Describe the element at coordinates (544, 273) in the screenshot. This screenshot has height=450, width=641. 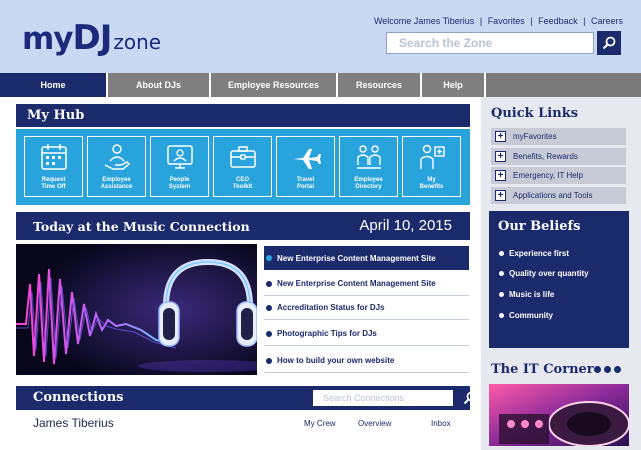
I see `belief-item: Quality over quantity` at that location.